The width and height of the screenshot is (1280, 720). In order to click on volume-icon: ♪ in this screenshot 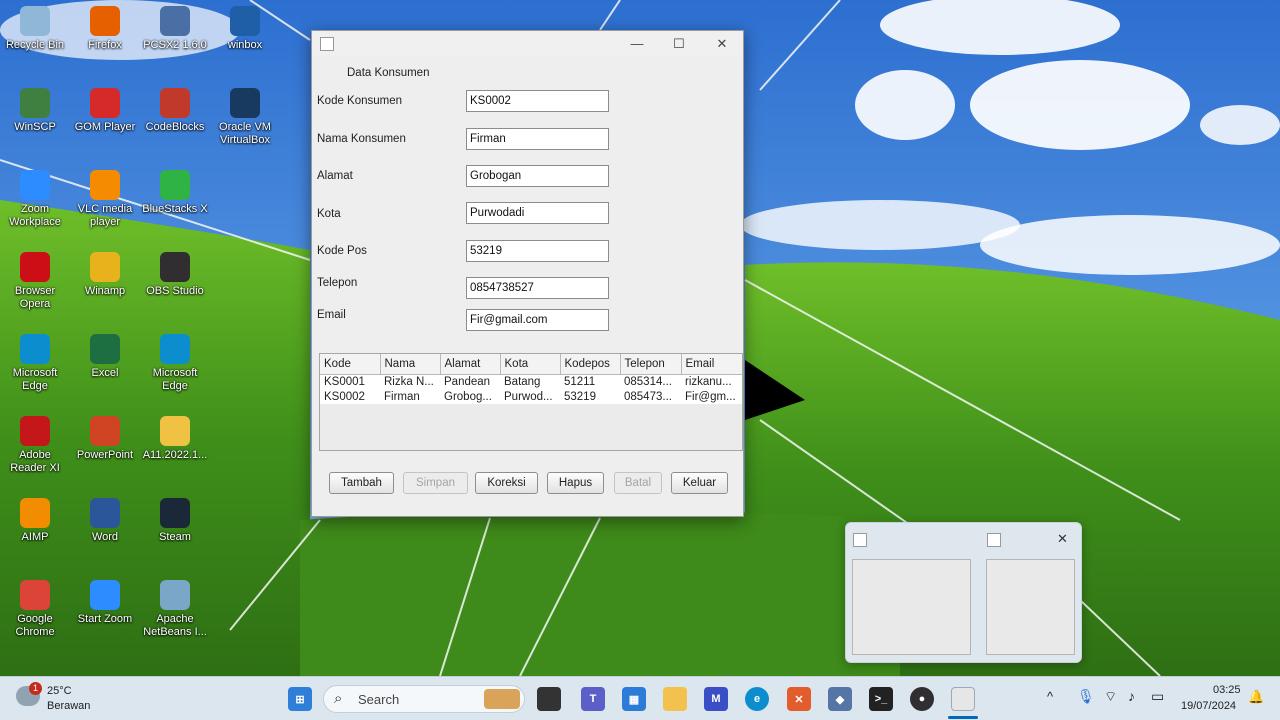, I will do `click(1131, 696)`.